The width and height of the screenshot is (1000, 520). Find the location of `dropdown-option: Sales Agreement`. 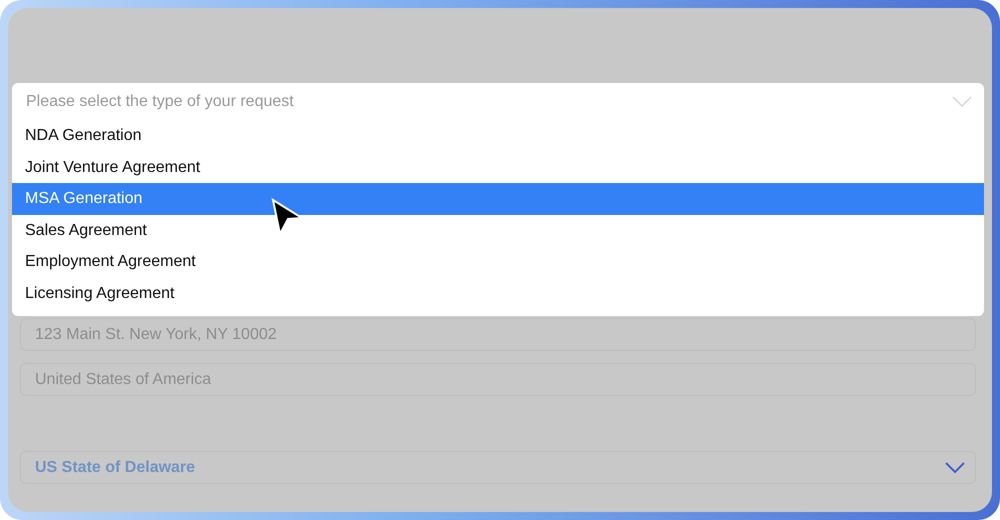

dropdown-option: Sales Agreement is located at coordinates (498, 230).